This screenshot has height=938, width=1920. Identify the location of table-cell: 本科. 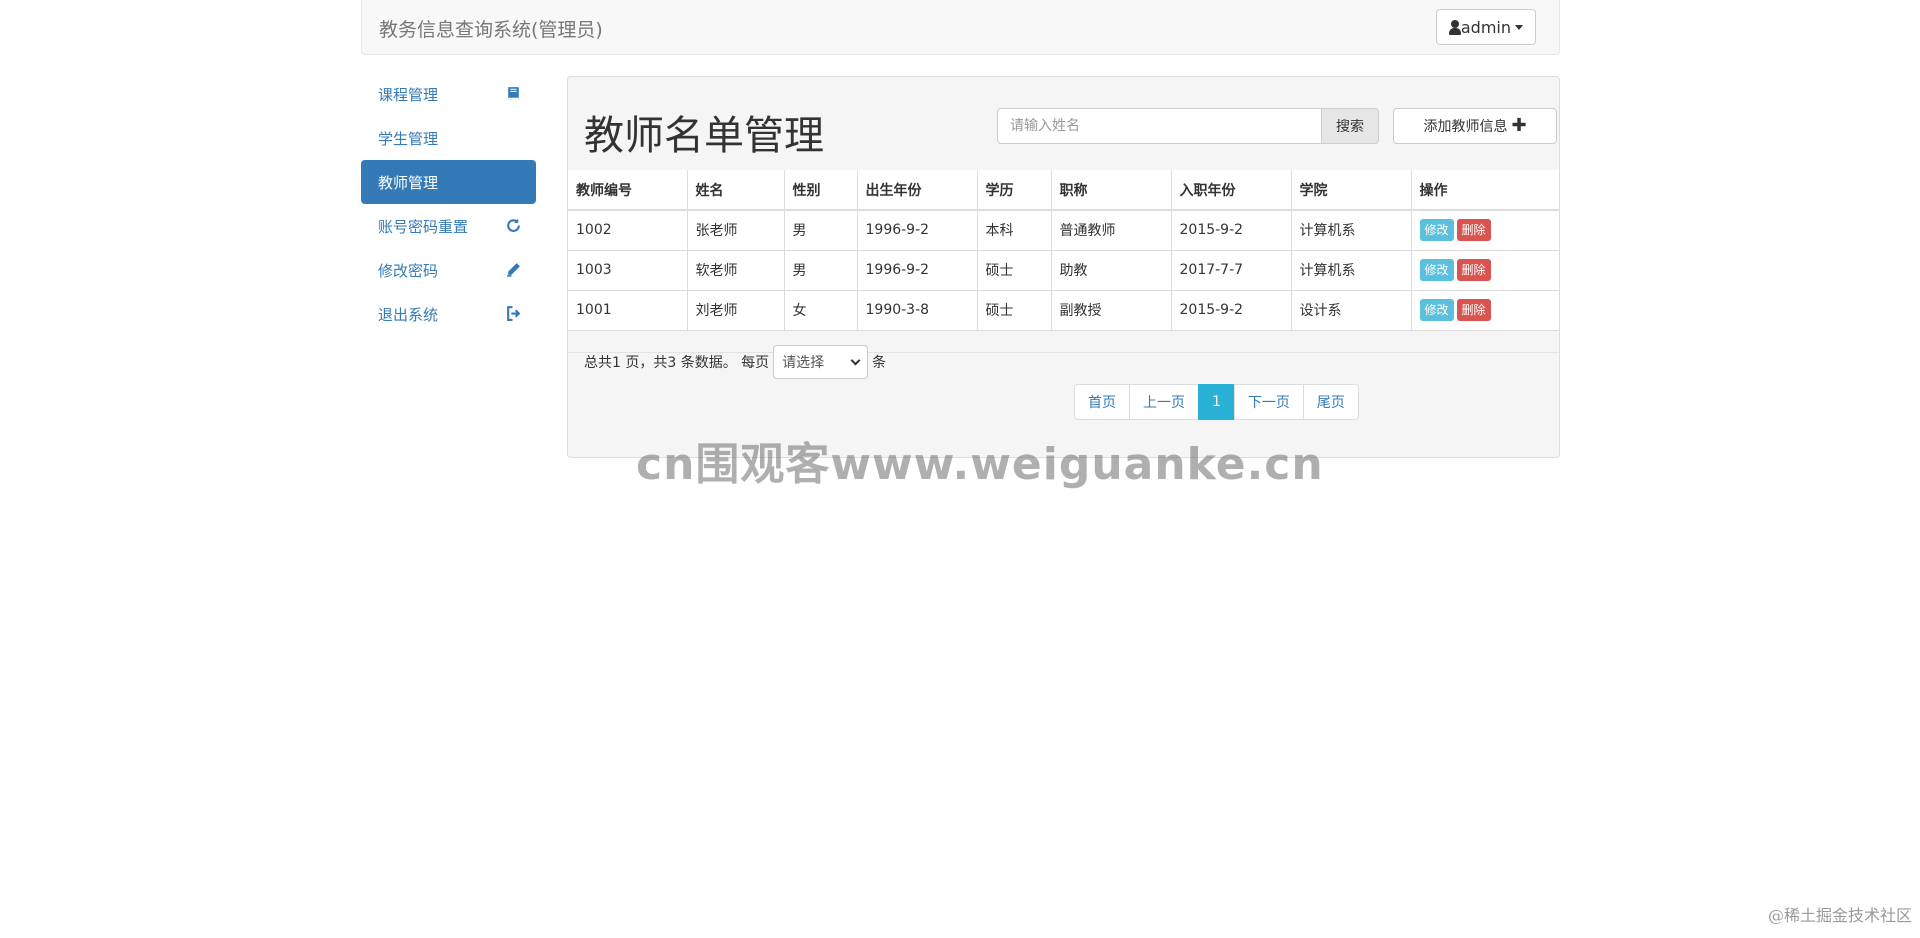
(1014, 230).